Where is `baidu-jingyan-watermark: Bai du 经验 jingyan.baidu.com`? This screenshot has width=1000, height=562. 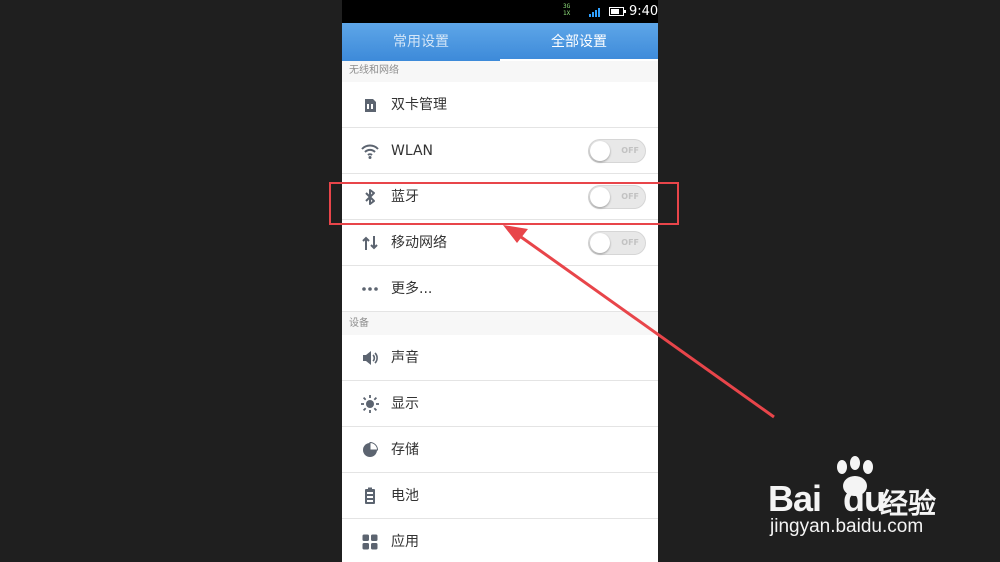
baidu-jingyan-watermark: Bai du 经验 jingyan.baidu.com is located at coordinates (878, 501).